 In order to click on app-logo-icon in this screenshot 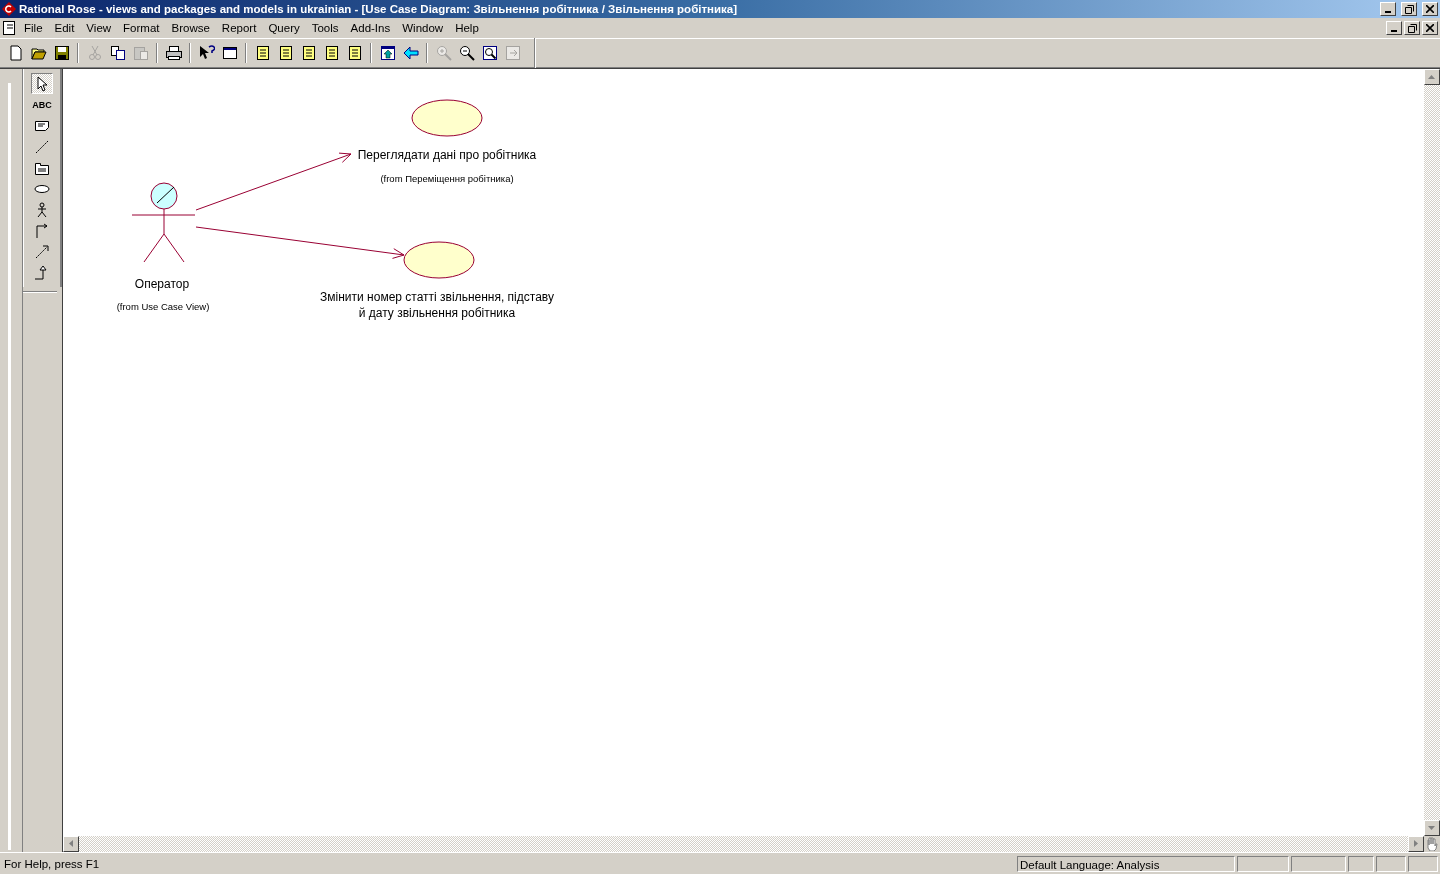, I will do `click(9, 9)`.